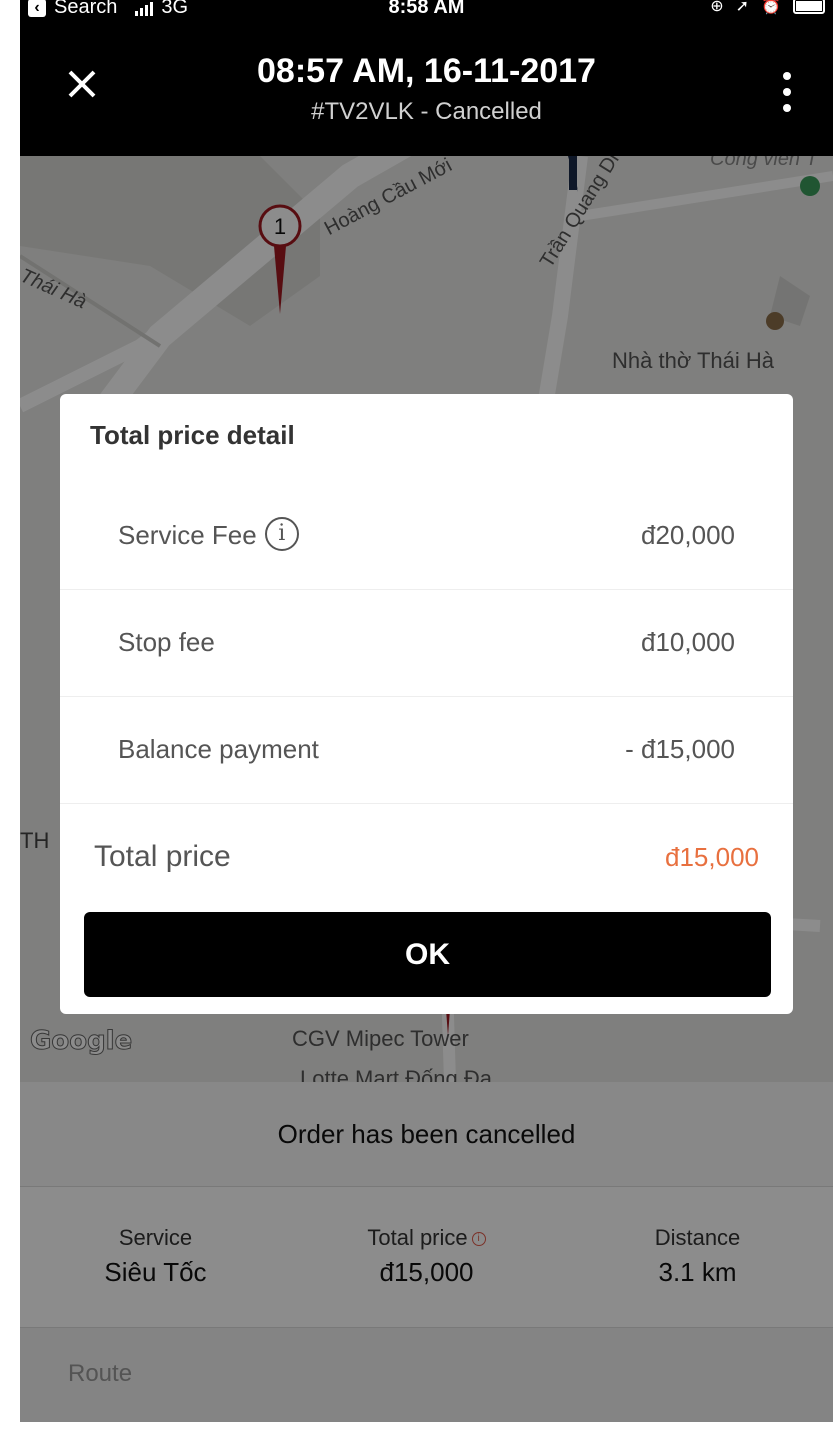 The image size is (833, 1440). I want to click on battery-icon, so click(809, 7).